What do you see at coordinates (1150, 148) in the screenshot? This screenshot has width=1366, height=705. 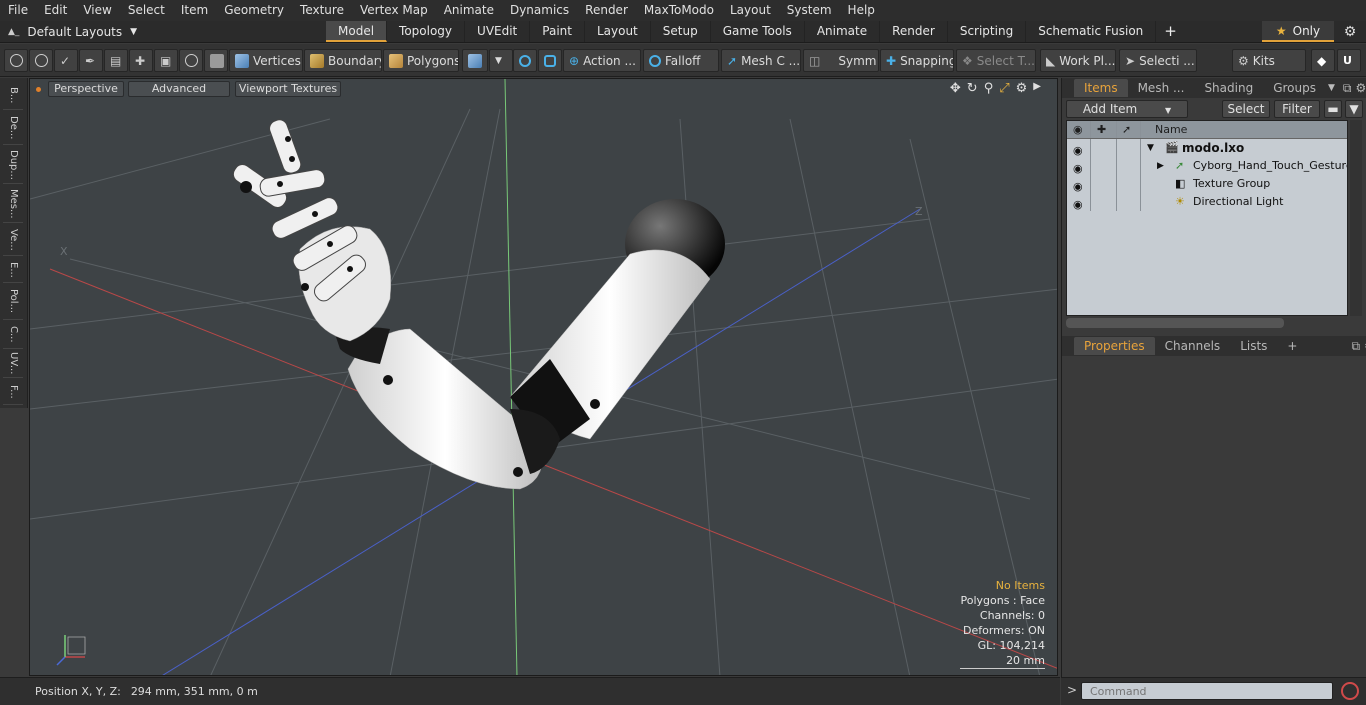 I see `expand-arrow-icon: ▼` at bounding box center [1150, 148].